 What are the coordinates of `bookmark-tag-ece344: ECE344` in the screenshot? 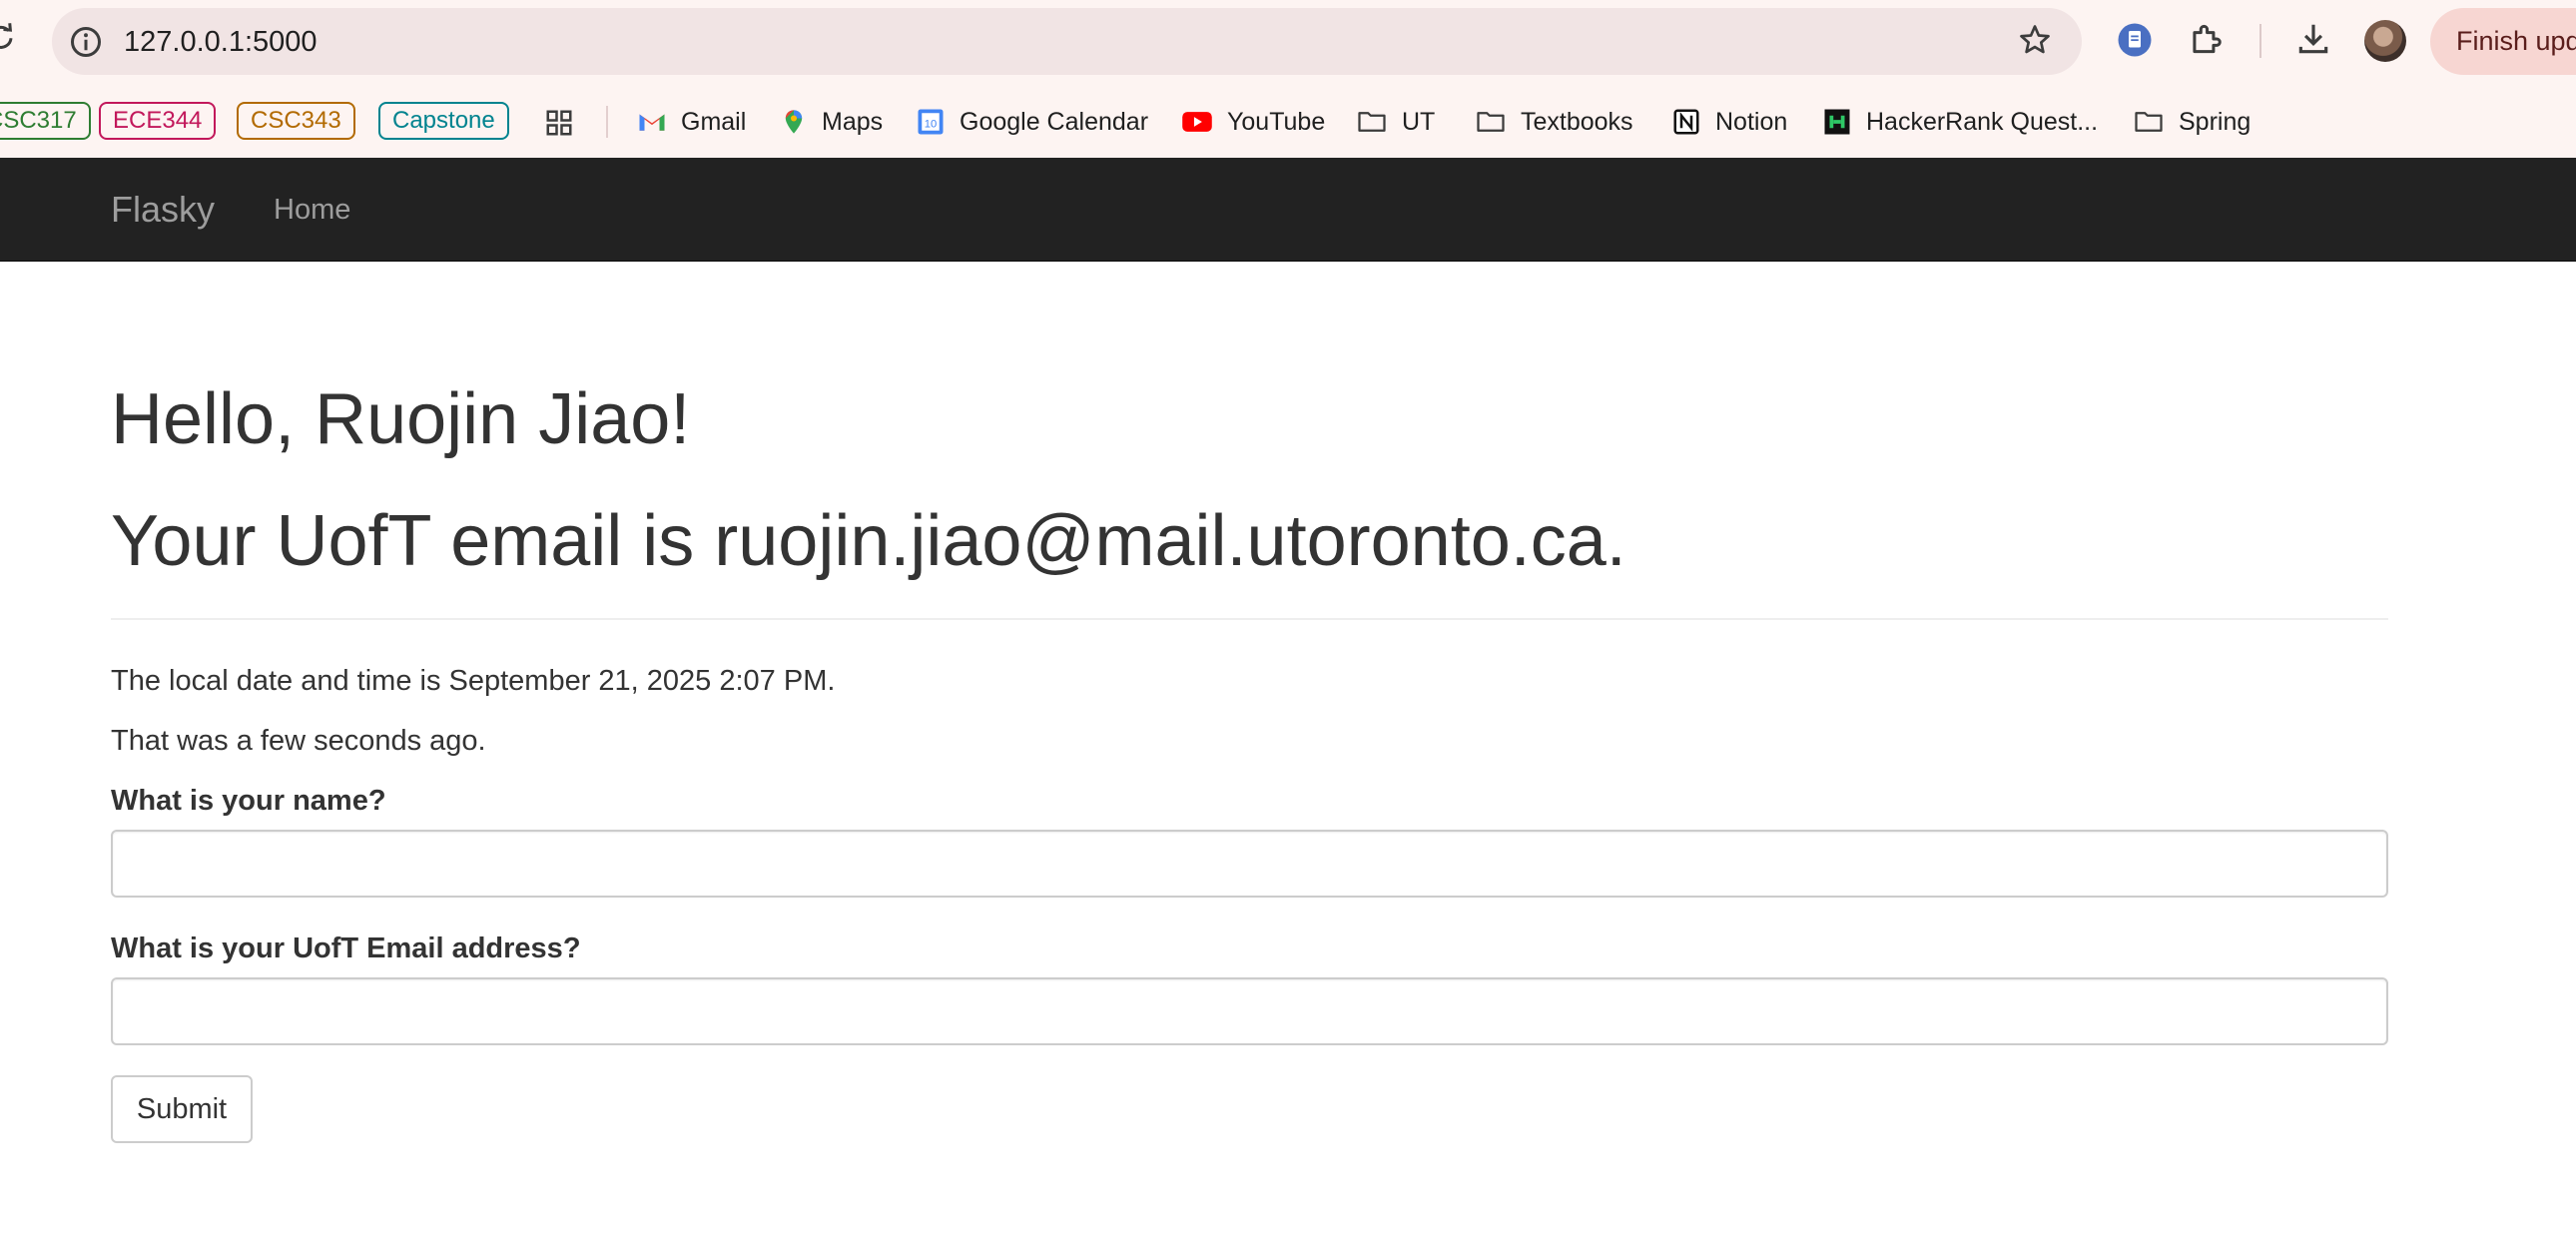 It's located at (158, 121).